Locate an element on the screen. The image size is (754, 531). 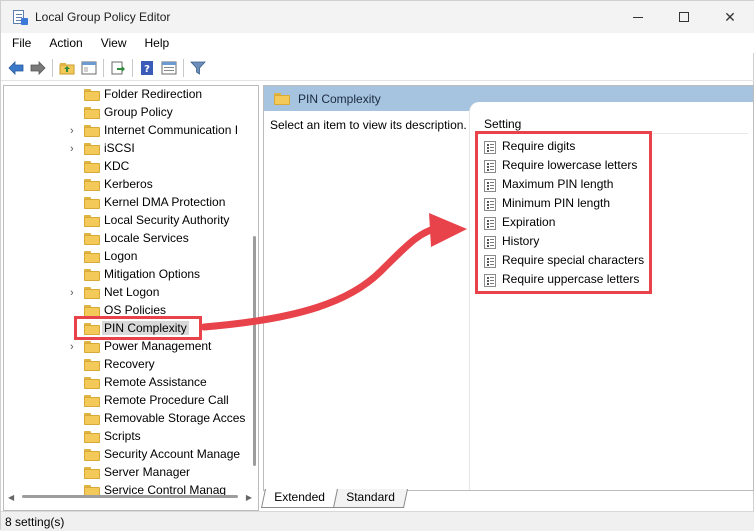
tree-item-kdc: KDC is located at coordinates (124, 167).